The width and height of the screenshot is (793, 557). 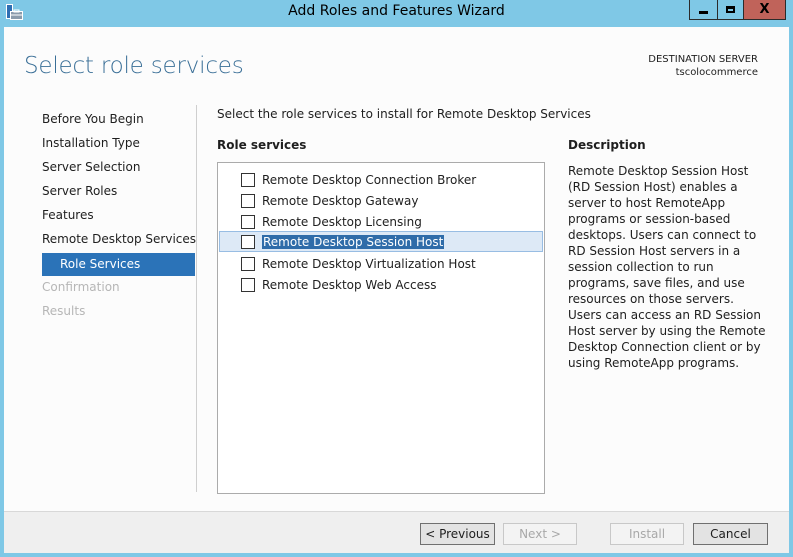 What do you see at coordinates (607, 145) in the screenshot?
I see `description-heading: Description` at bounding box center [607, 145].